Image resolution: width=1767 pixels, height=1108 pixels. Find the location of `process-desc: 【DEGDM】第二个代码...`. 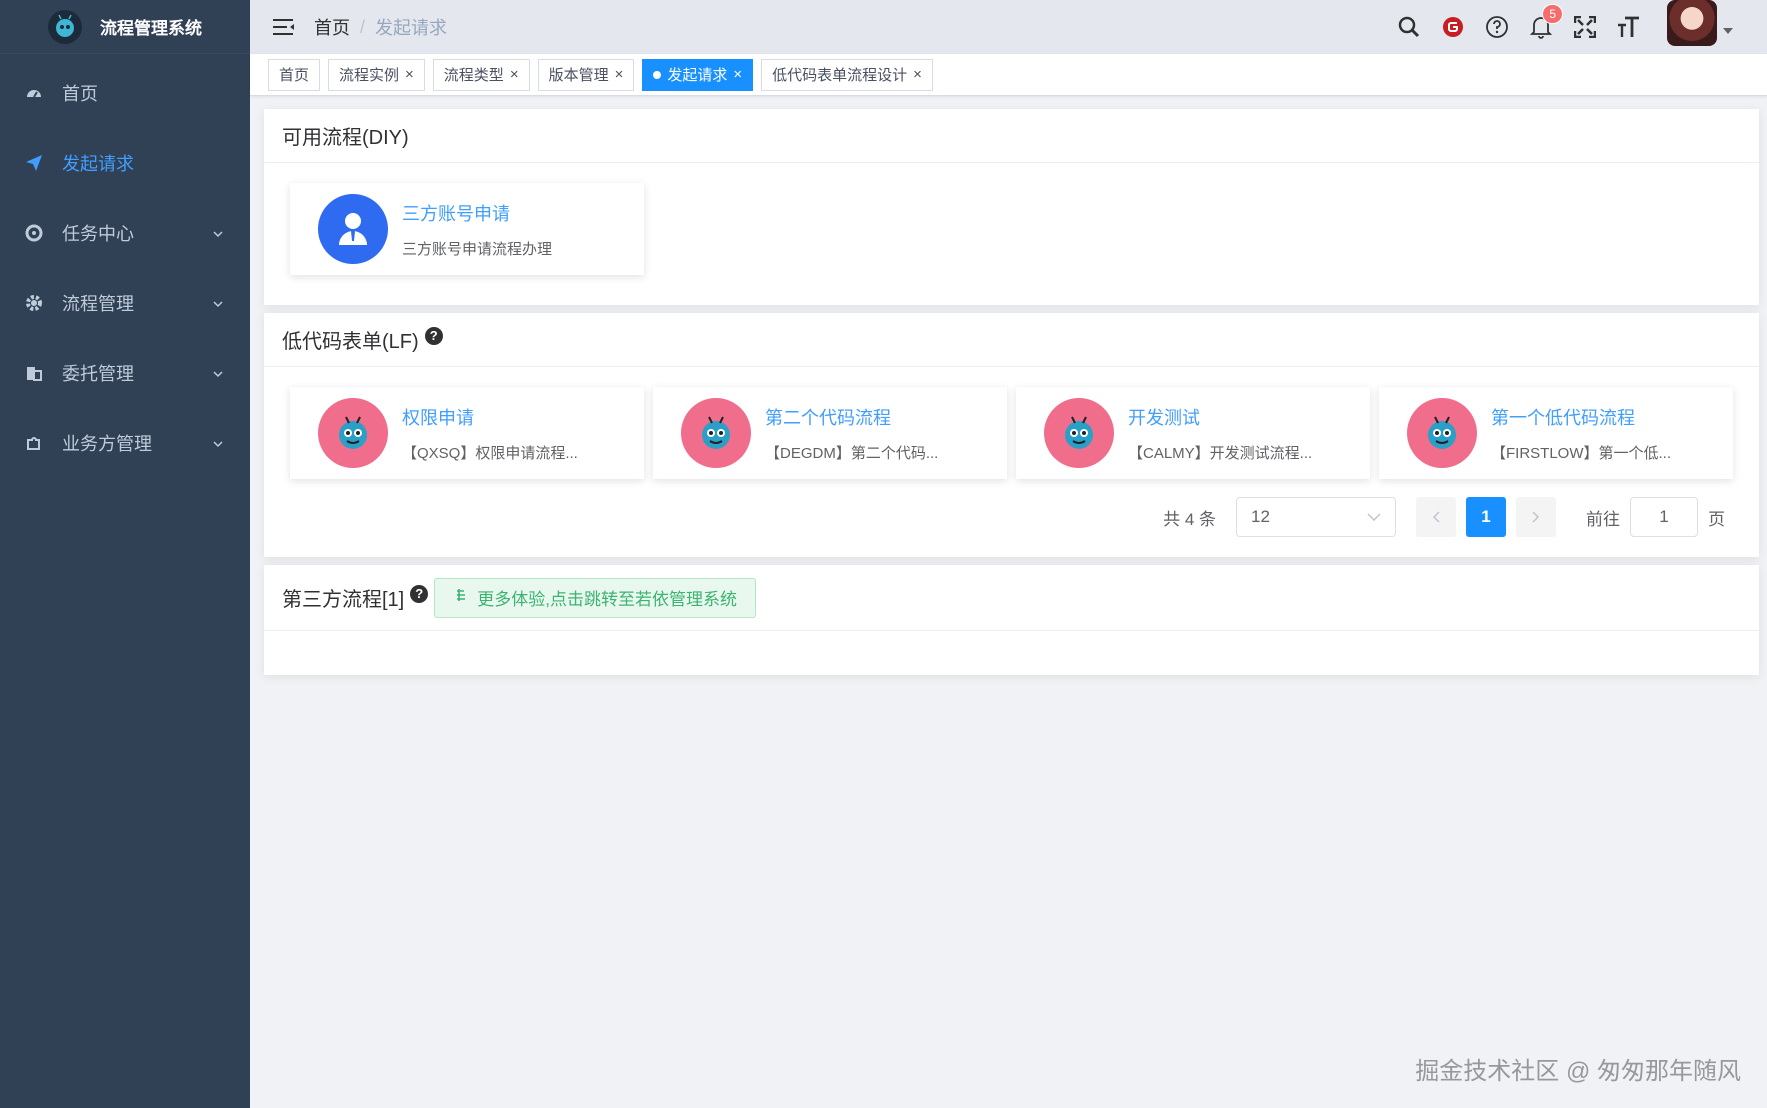

process-desc: 【DEGDM】第二个代码... is located at coordinates (852, 453).